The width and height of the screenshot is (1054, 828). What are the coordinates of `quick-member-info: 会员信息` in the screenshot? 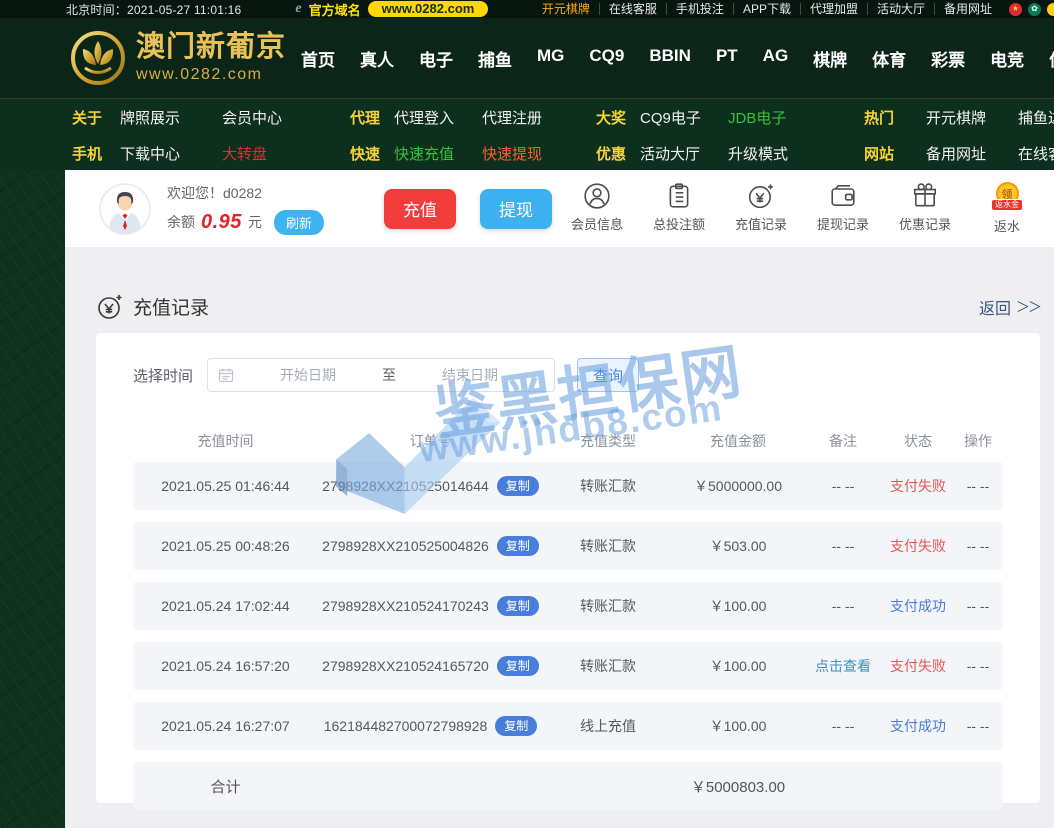 It's located at (597, 208).